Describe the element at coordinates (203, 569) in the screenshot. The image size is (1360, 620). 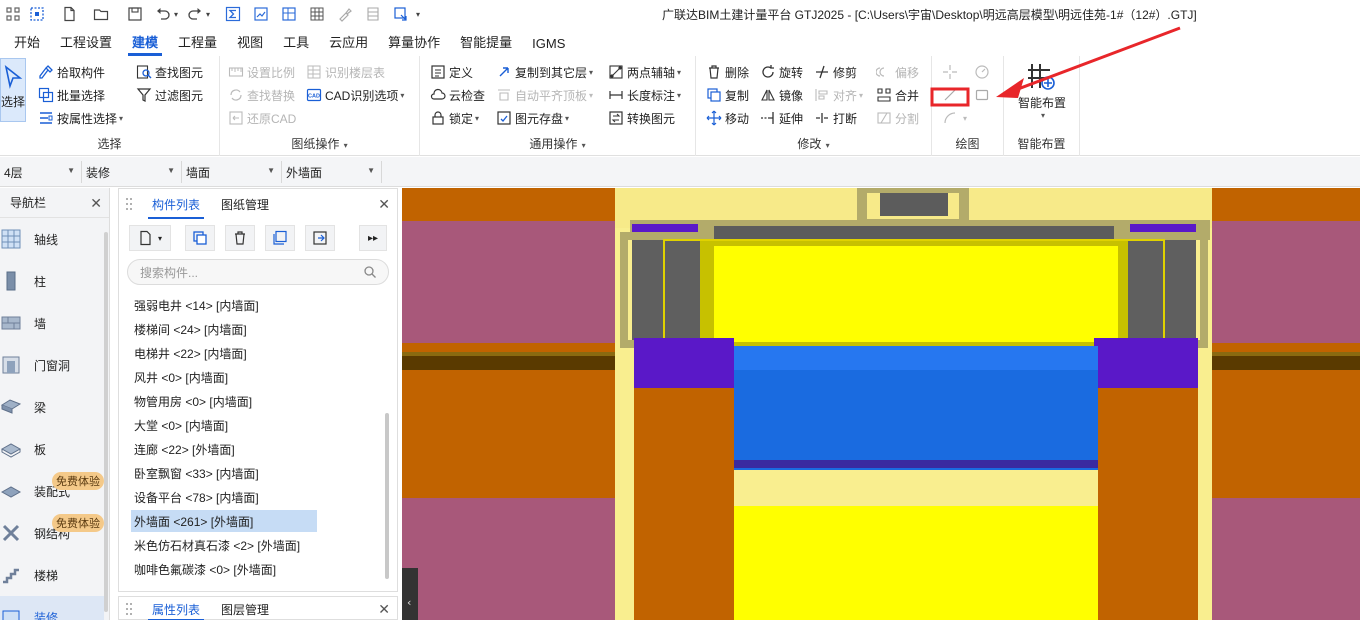
I see `list-item: 咖啡色氟碳漆 <0> [外墙面]` at that location.